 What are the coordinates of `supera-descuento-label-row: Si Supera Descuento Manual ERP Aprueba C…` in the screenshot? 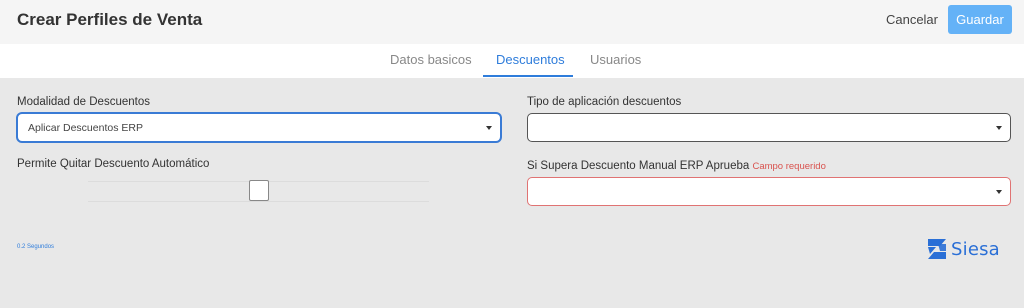 It's located at (676, 166).